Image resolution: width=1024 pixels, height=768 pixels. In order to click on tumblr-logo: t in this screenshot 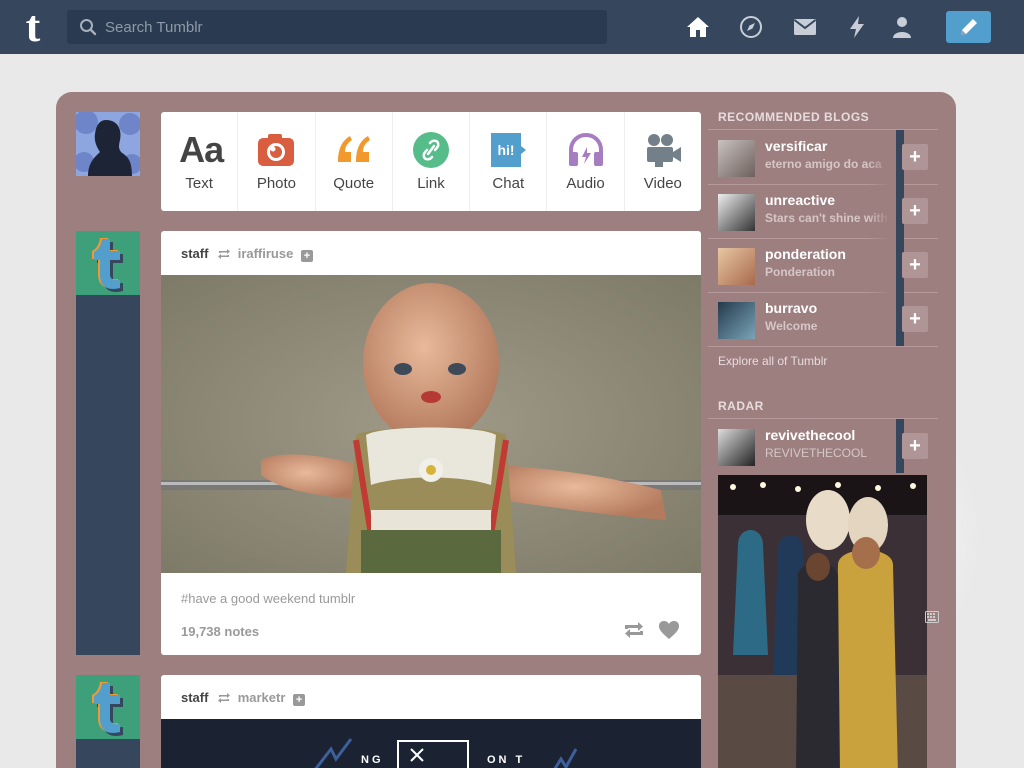, I will do `click(33, 27)`.